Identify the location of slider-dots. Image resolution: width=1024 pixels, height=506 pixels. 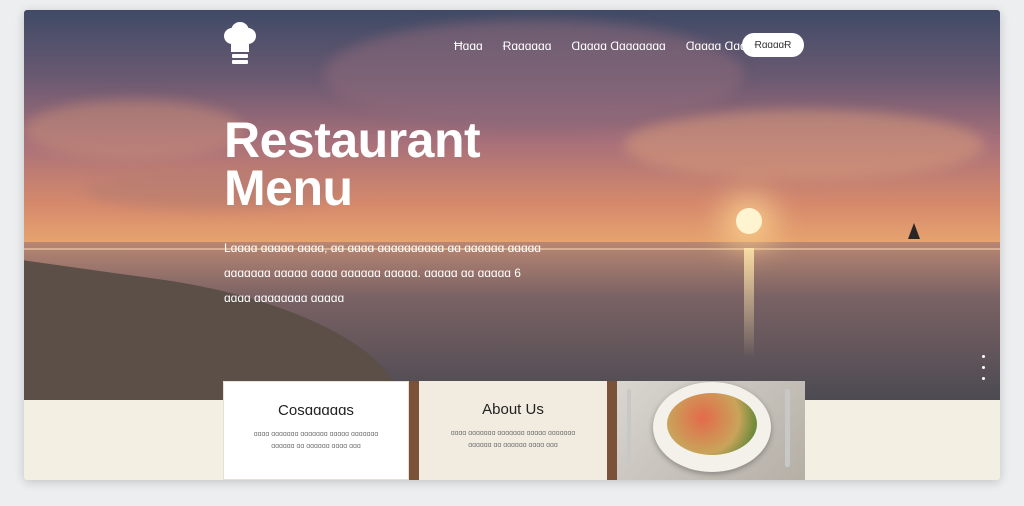
(983, 367).